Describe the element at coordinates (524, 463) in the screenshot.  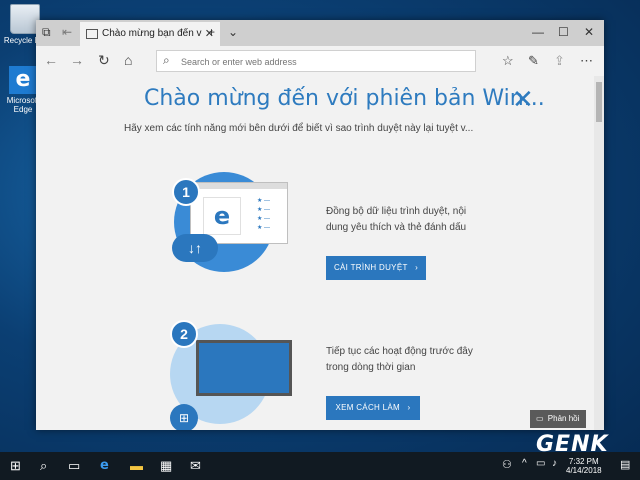
I see `tray-chevron-icon: ^` at that location.